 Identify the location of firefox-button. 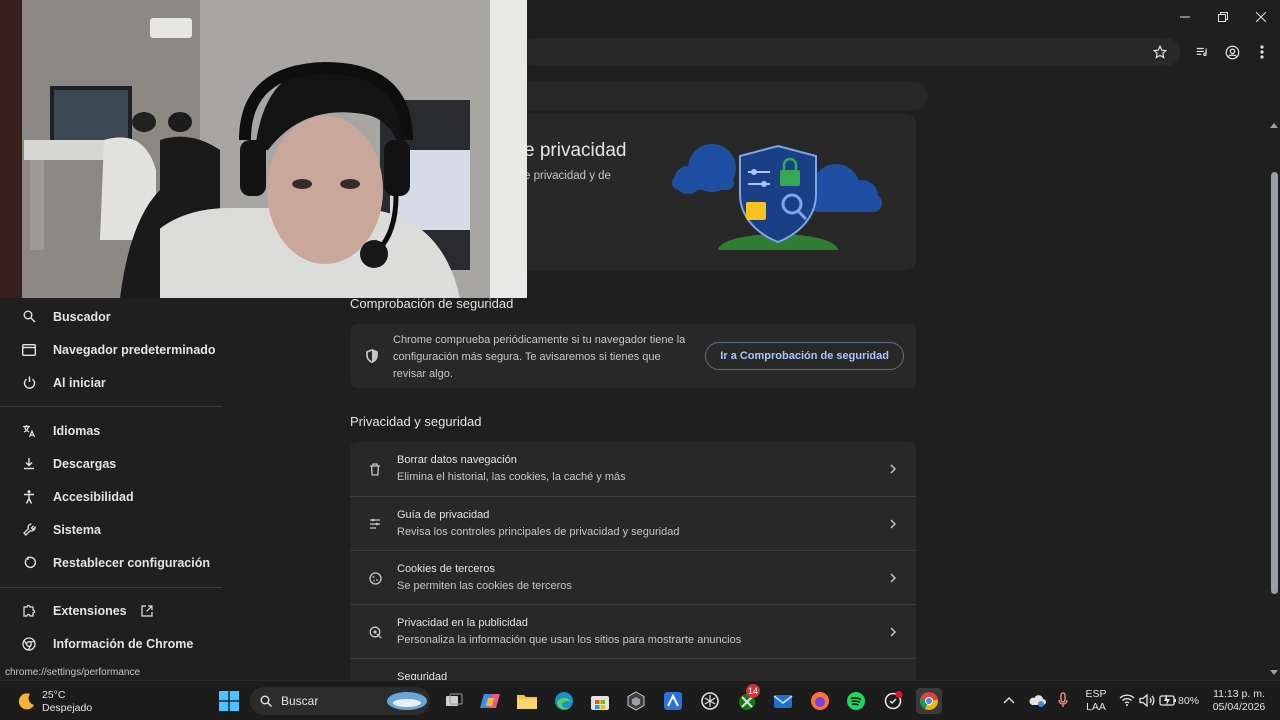
(820, 701).